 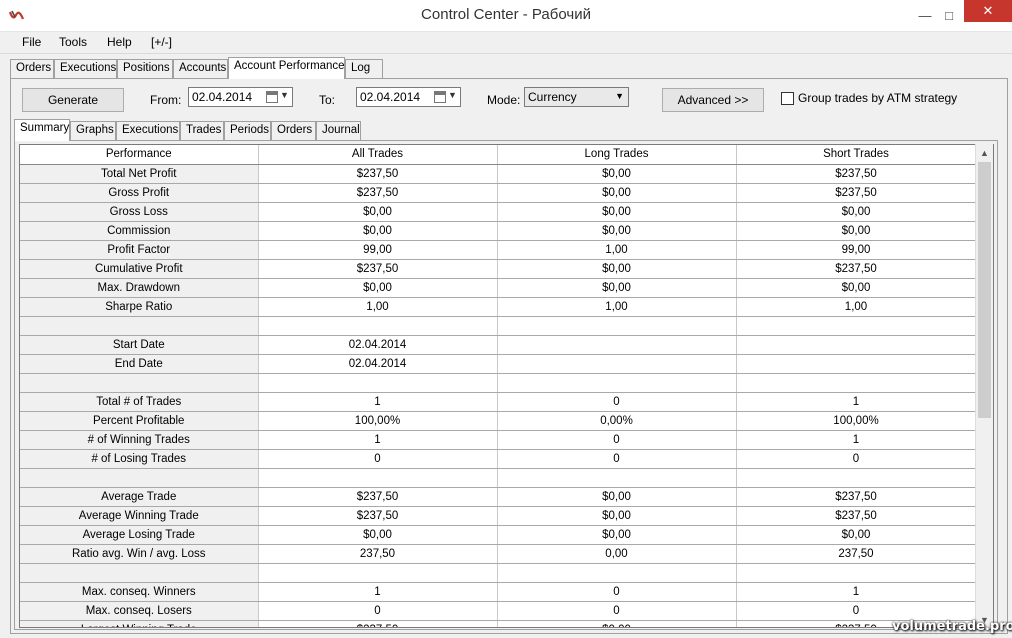 What do you see at coordinates (498, 193) in the screenshot?
I see `table-row: Gross Profit $237,50 $0,00 $237,50` at bounding box center [498, 193].